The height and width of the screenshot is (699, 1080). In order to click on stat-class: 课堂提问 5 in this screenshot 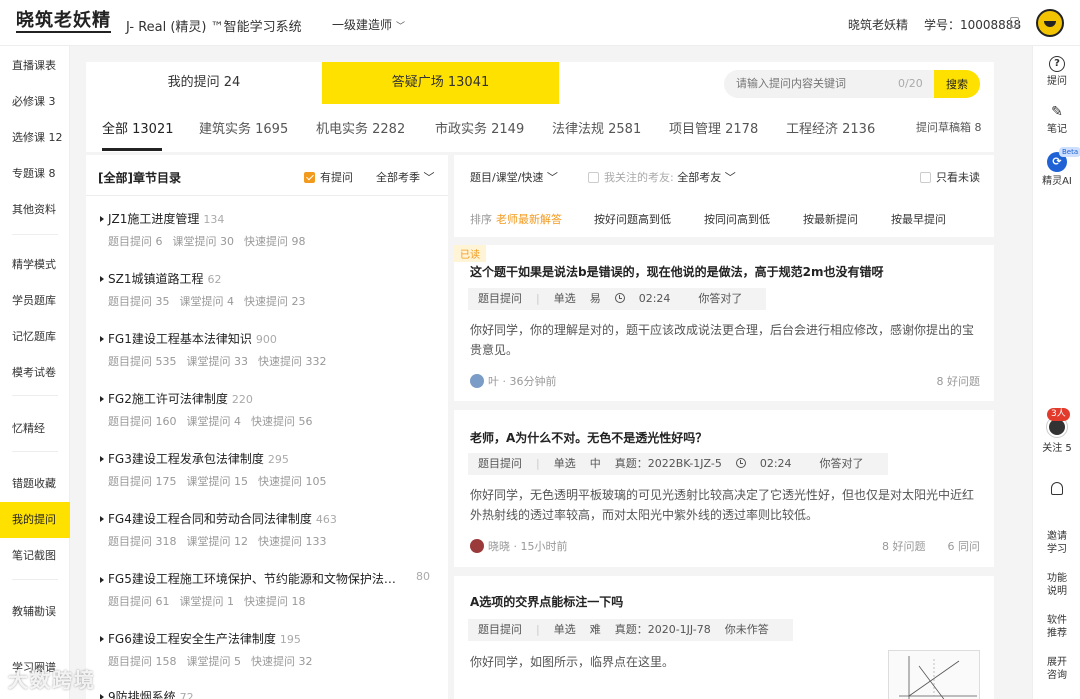, I will do `click(214, 661)`.